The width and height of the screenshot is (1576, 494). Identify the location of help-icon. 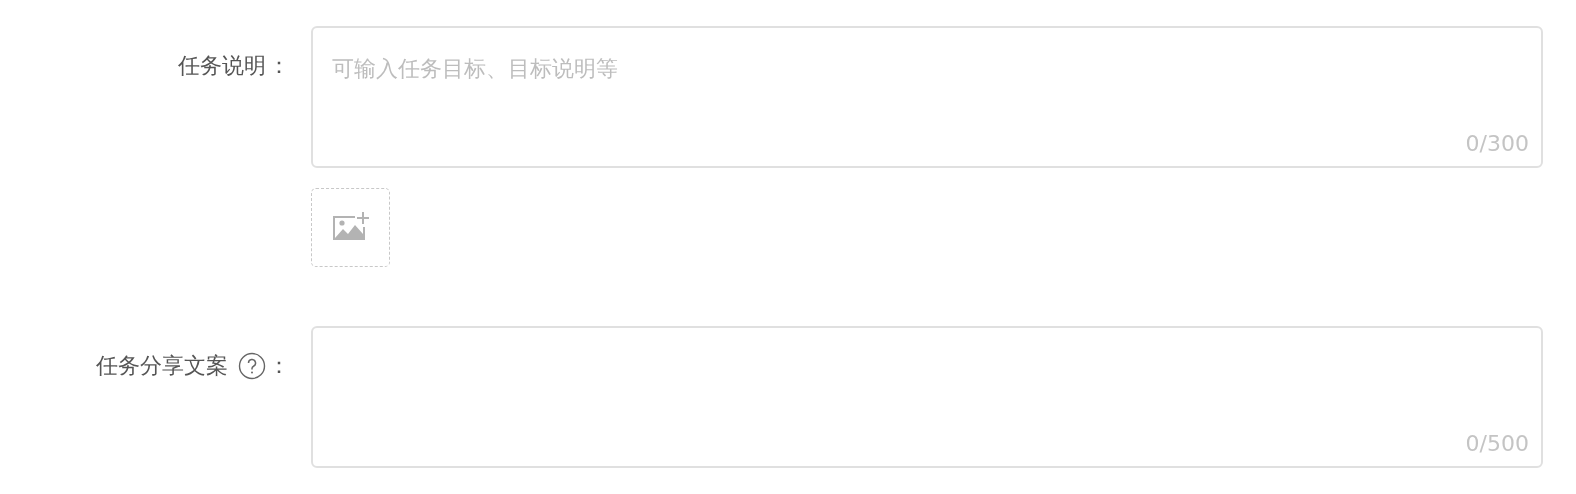
(252, 366).